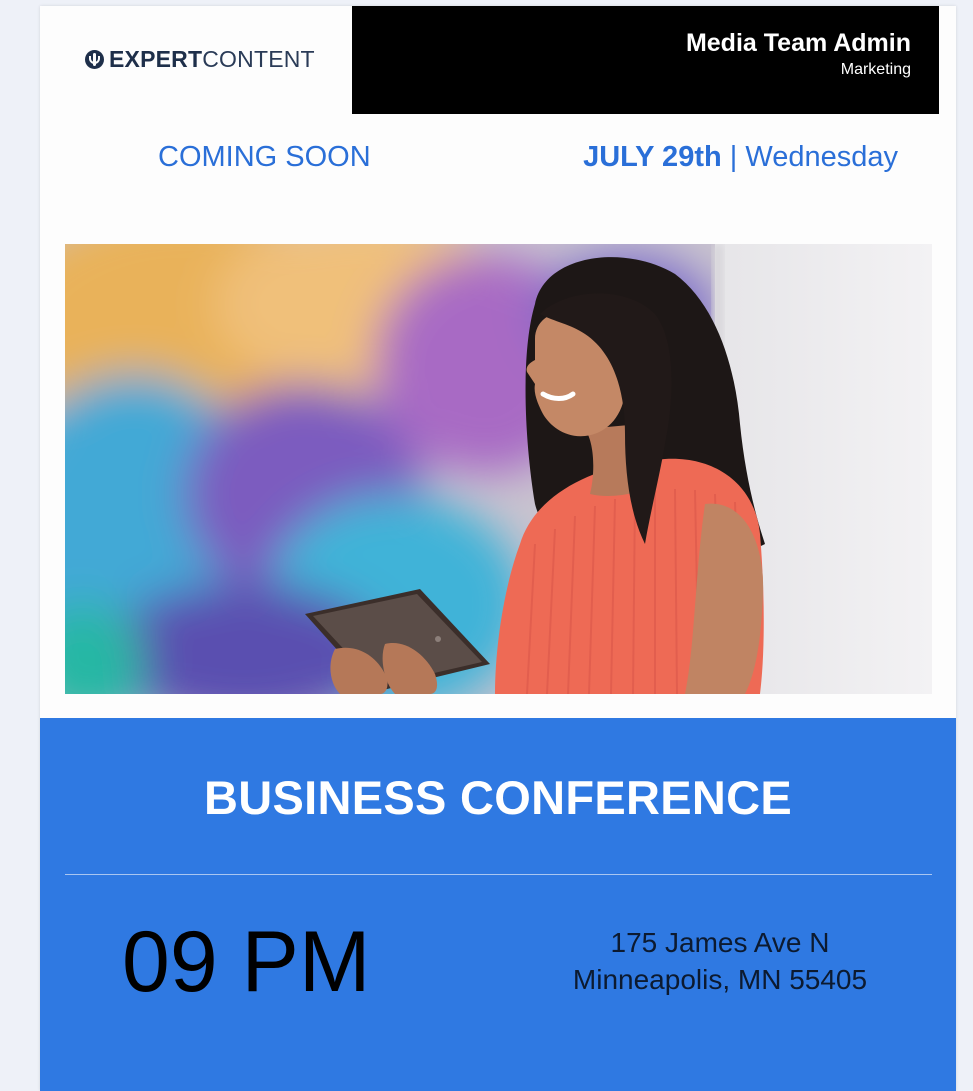 The width and height of the screenshot is (973, 1091). I want to click on event-title: BUSINESS CONFERENCE, so click(498, 797).